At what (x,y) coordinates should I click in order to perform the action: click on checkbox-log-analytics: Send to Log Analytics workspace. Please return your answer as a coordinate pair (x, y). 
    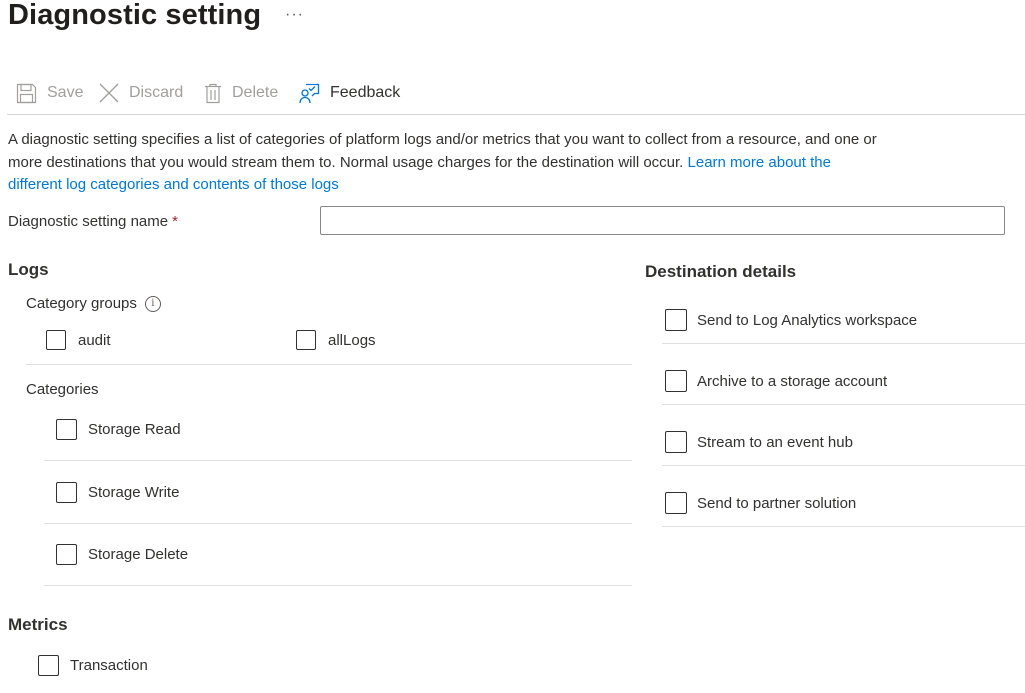
    Looking at the image, I should click on (791, 320).